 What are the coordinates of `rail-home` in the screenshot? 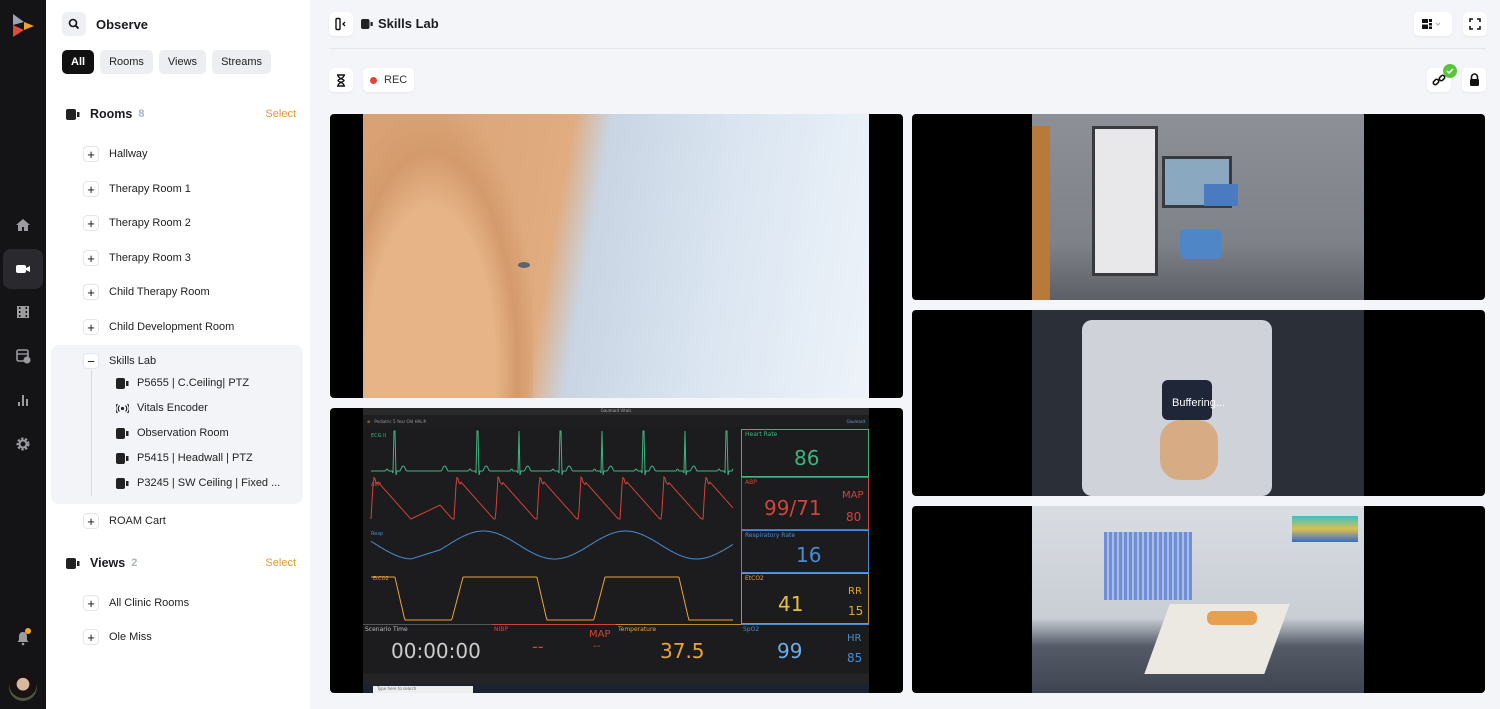 It's located at (23, 225).